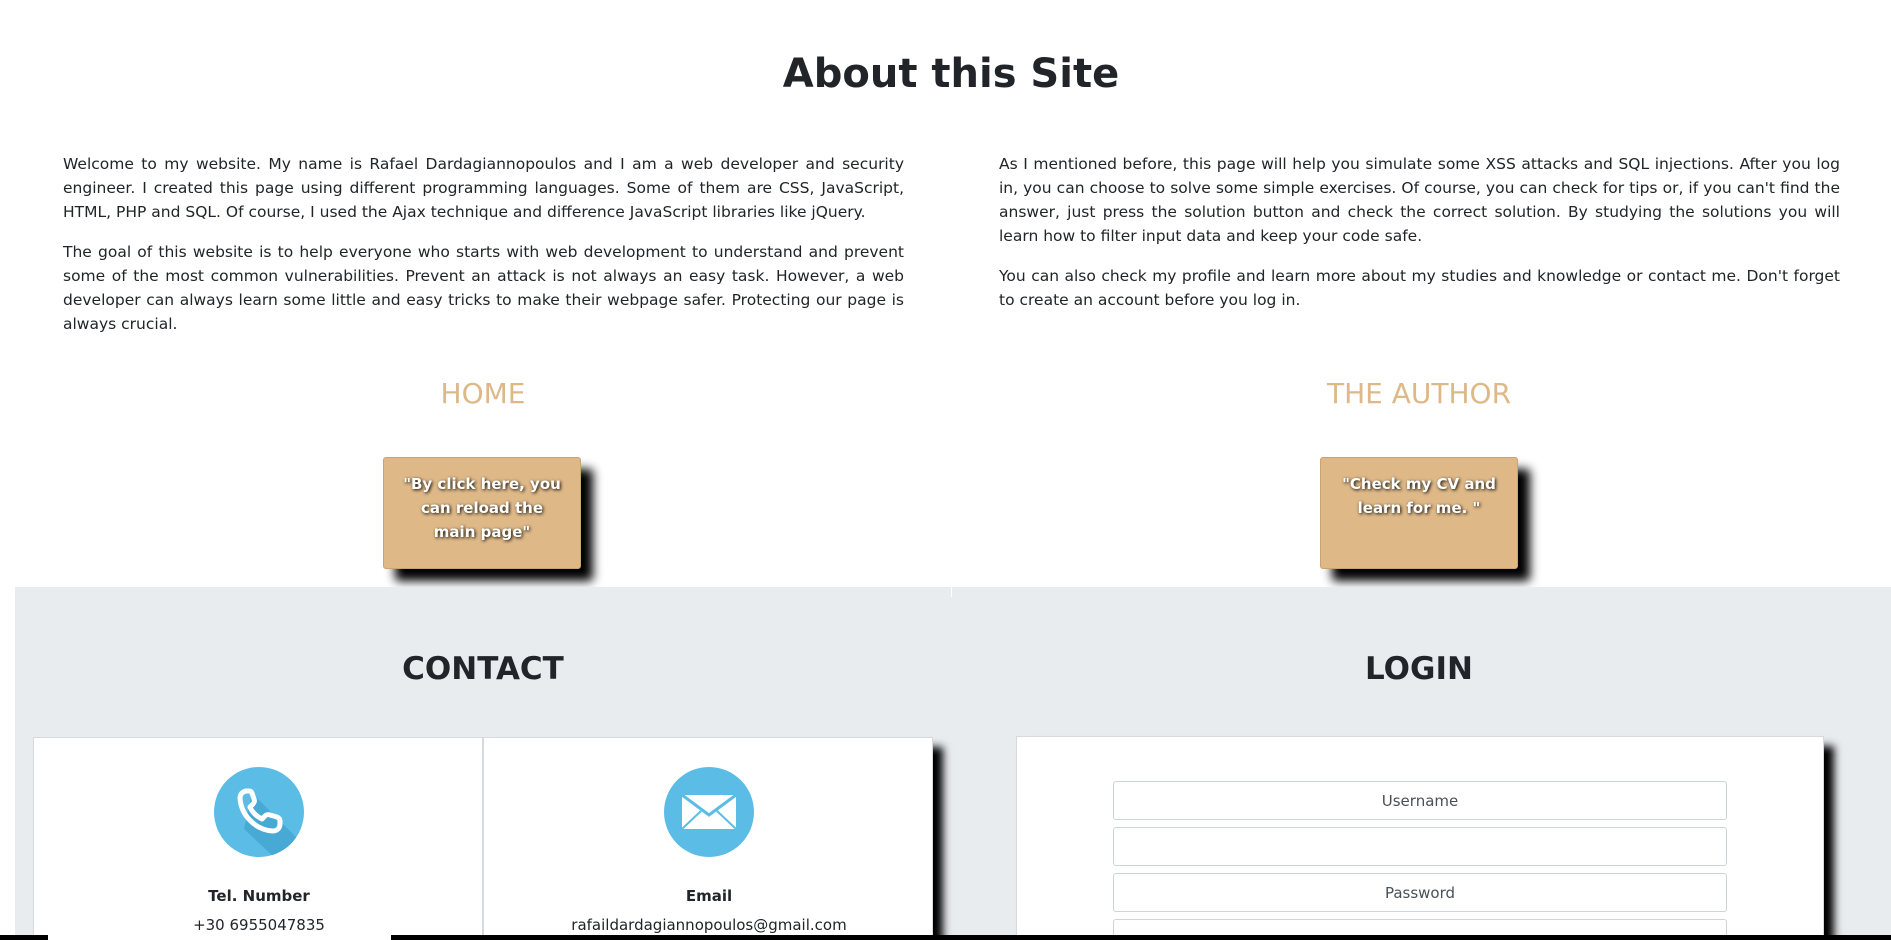  I want to click on home-heading: HOME, so click(483, 393).